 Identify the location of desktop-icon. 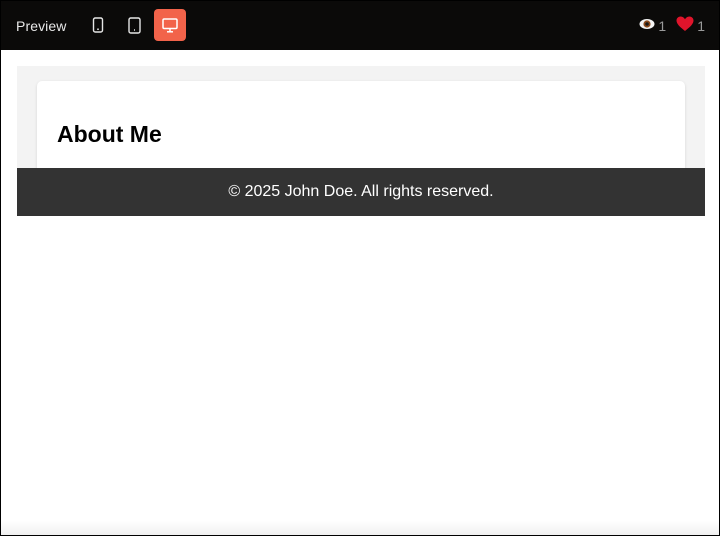
(170, 25).